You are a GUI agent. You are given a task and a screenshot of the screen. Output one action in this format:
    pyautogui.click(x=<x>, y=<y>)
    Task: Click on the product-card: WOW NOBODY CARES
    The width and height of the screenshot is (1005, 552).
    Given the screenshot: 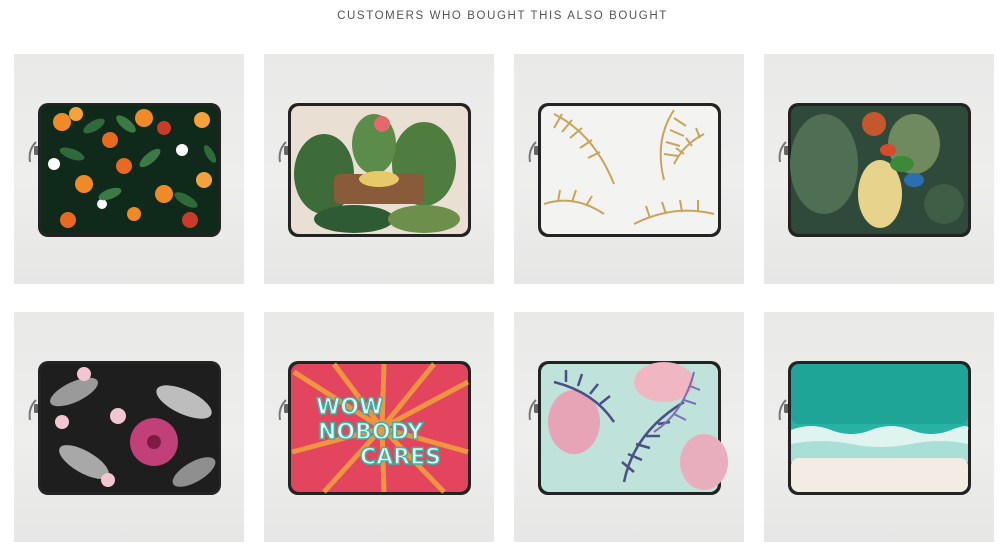 What is the action you would take?
    pyautogui.click(x=379, y=427)
    